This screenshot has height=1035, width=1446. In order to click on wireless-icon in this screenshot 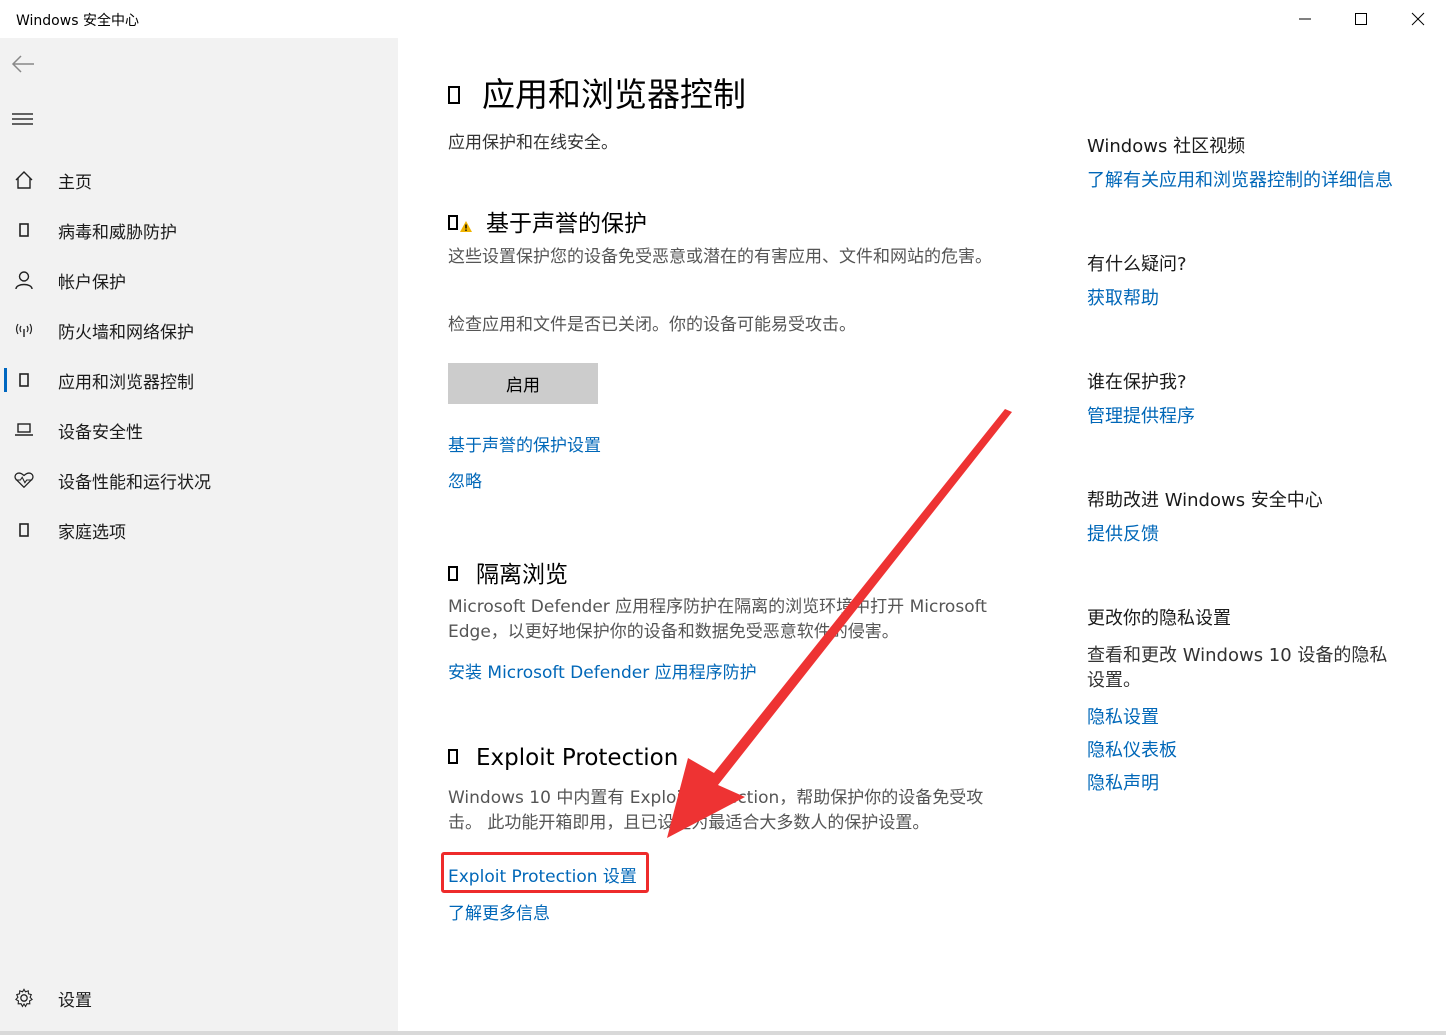, I will do `click(24, 330)`.